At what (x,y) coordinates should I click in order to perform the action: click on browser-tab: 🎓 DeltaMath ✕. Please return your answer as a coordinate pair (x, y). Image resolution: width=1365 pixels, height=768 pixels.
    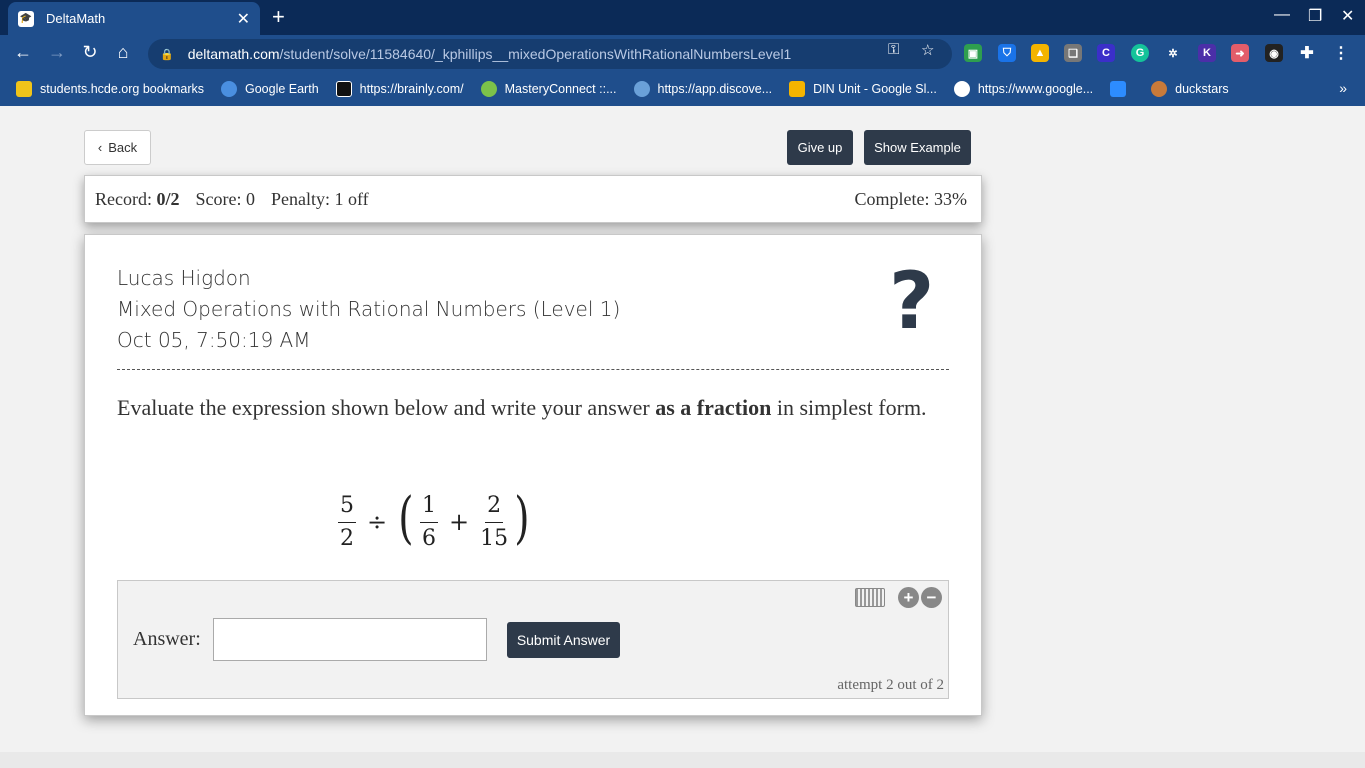
    Looking at the image, I should click on (134, 18).